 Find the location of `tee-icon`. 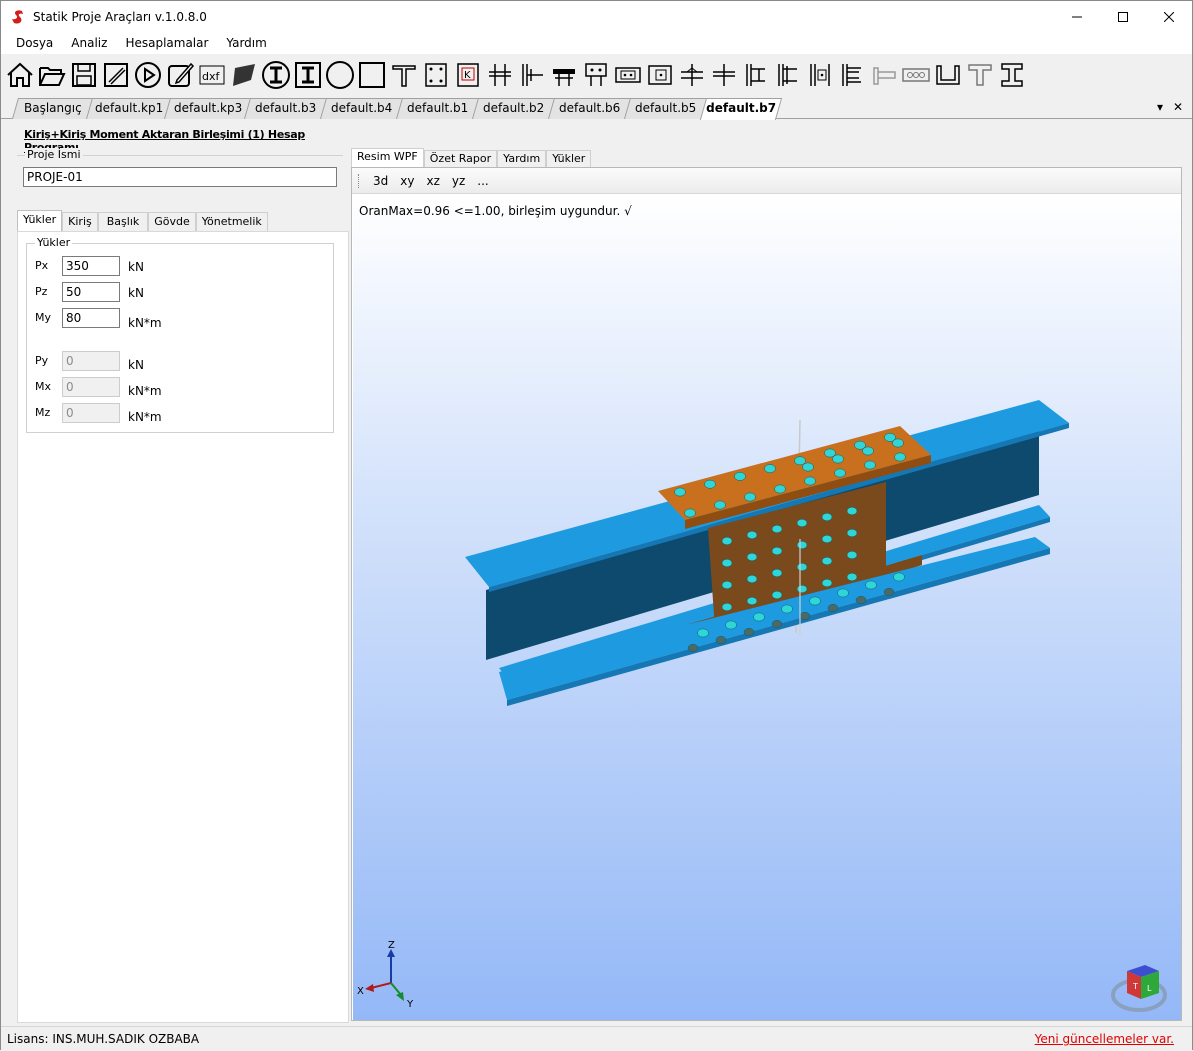

tee-icon is located at coordinates (980, 75).